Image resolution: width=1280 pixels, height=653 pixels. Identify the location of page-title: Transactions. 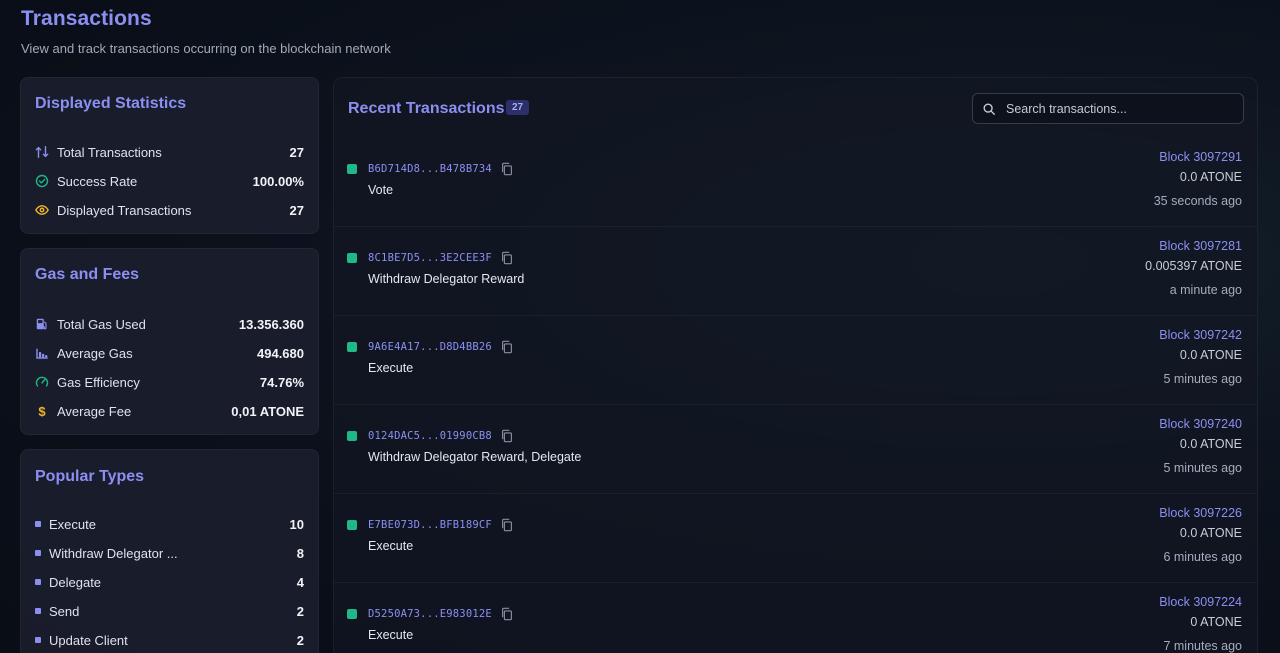
(86, 18).